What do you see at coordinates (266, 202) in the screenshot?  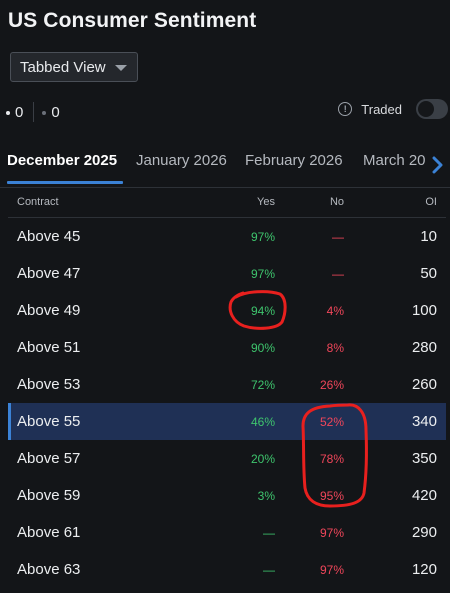 I see `column-header-yes: Yes` at bounding box center [266, 202].